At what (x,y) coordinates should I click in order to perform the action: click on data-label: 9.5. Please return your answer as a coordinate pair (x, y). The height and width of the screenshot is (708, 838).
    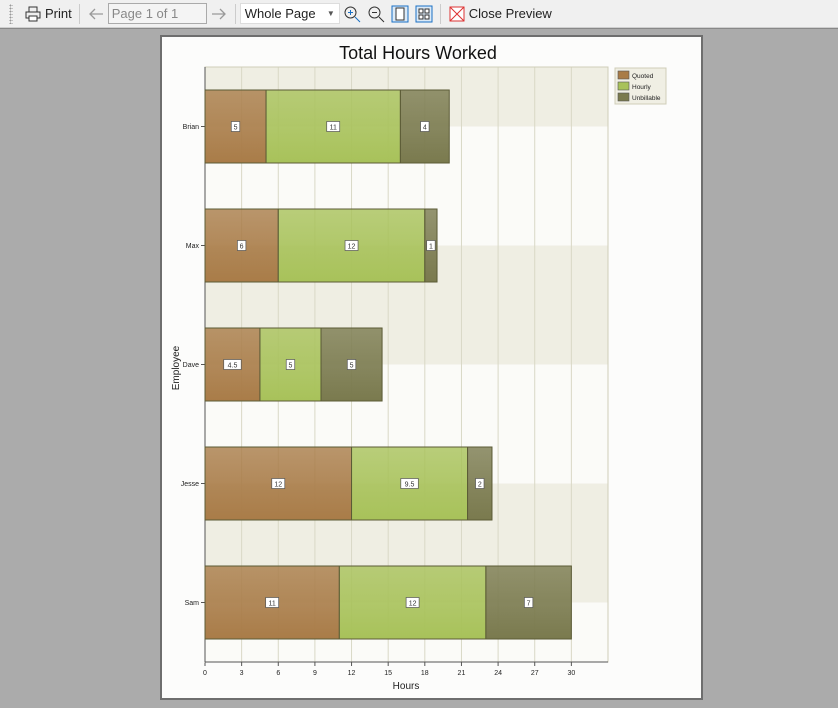
    Looking at the image, I should click on (410, 485).